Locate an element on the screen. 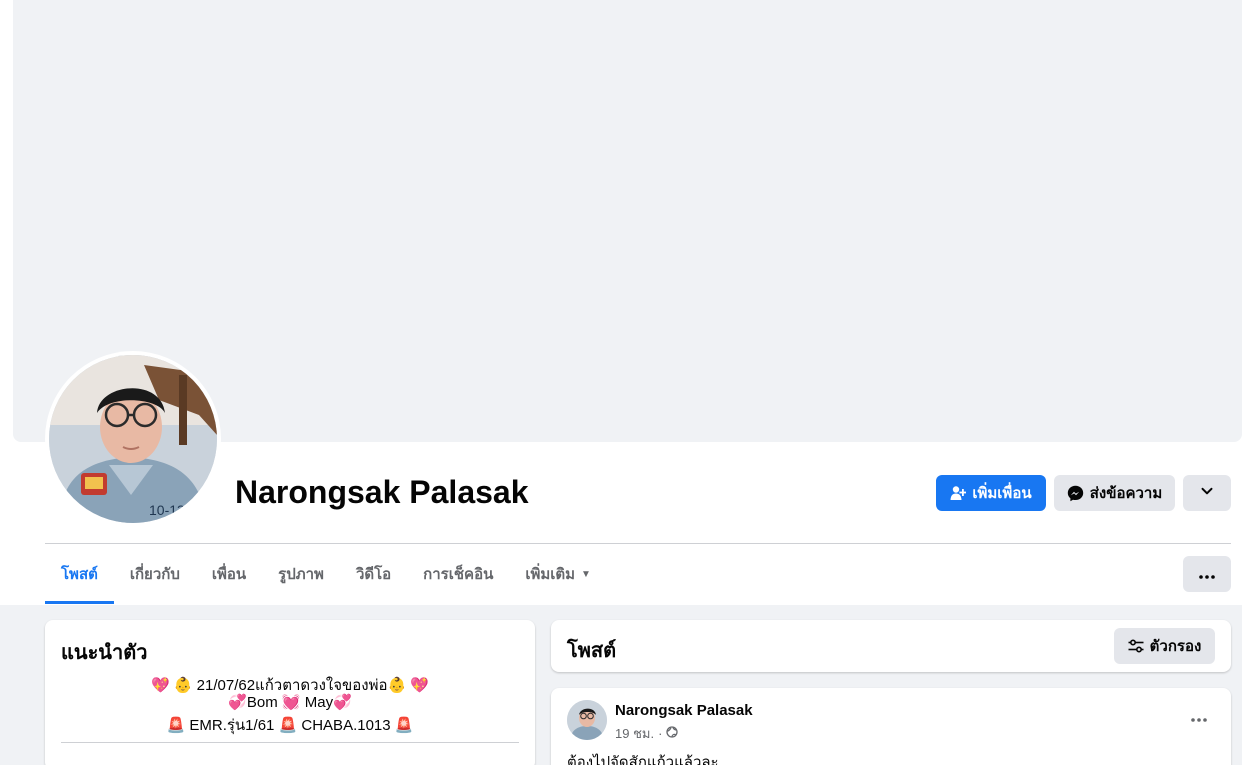  post-meta: 19 ชม. · is located at coordinates (647, 733).